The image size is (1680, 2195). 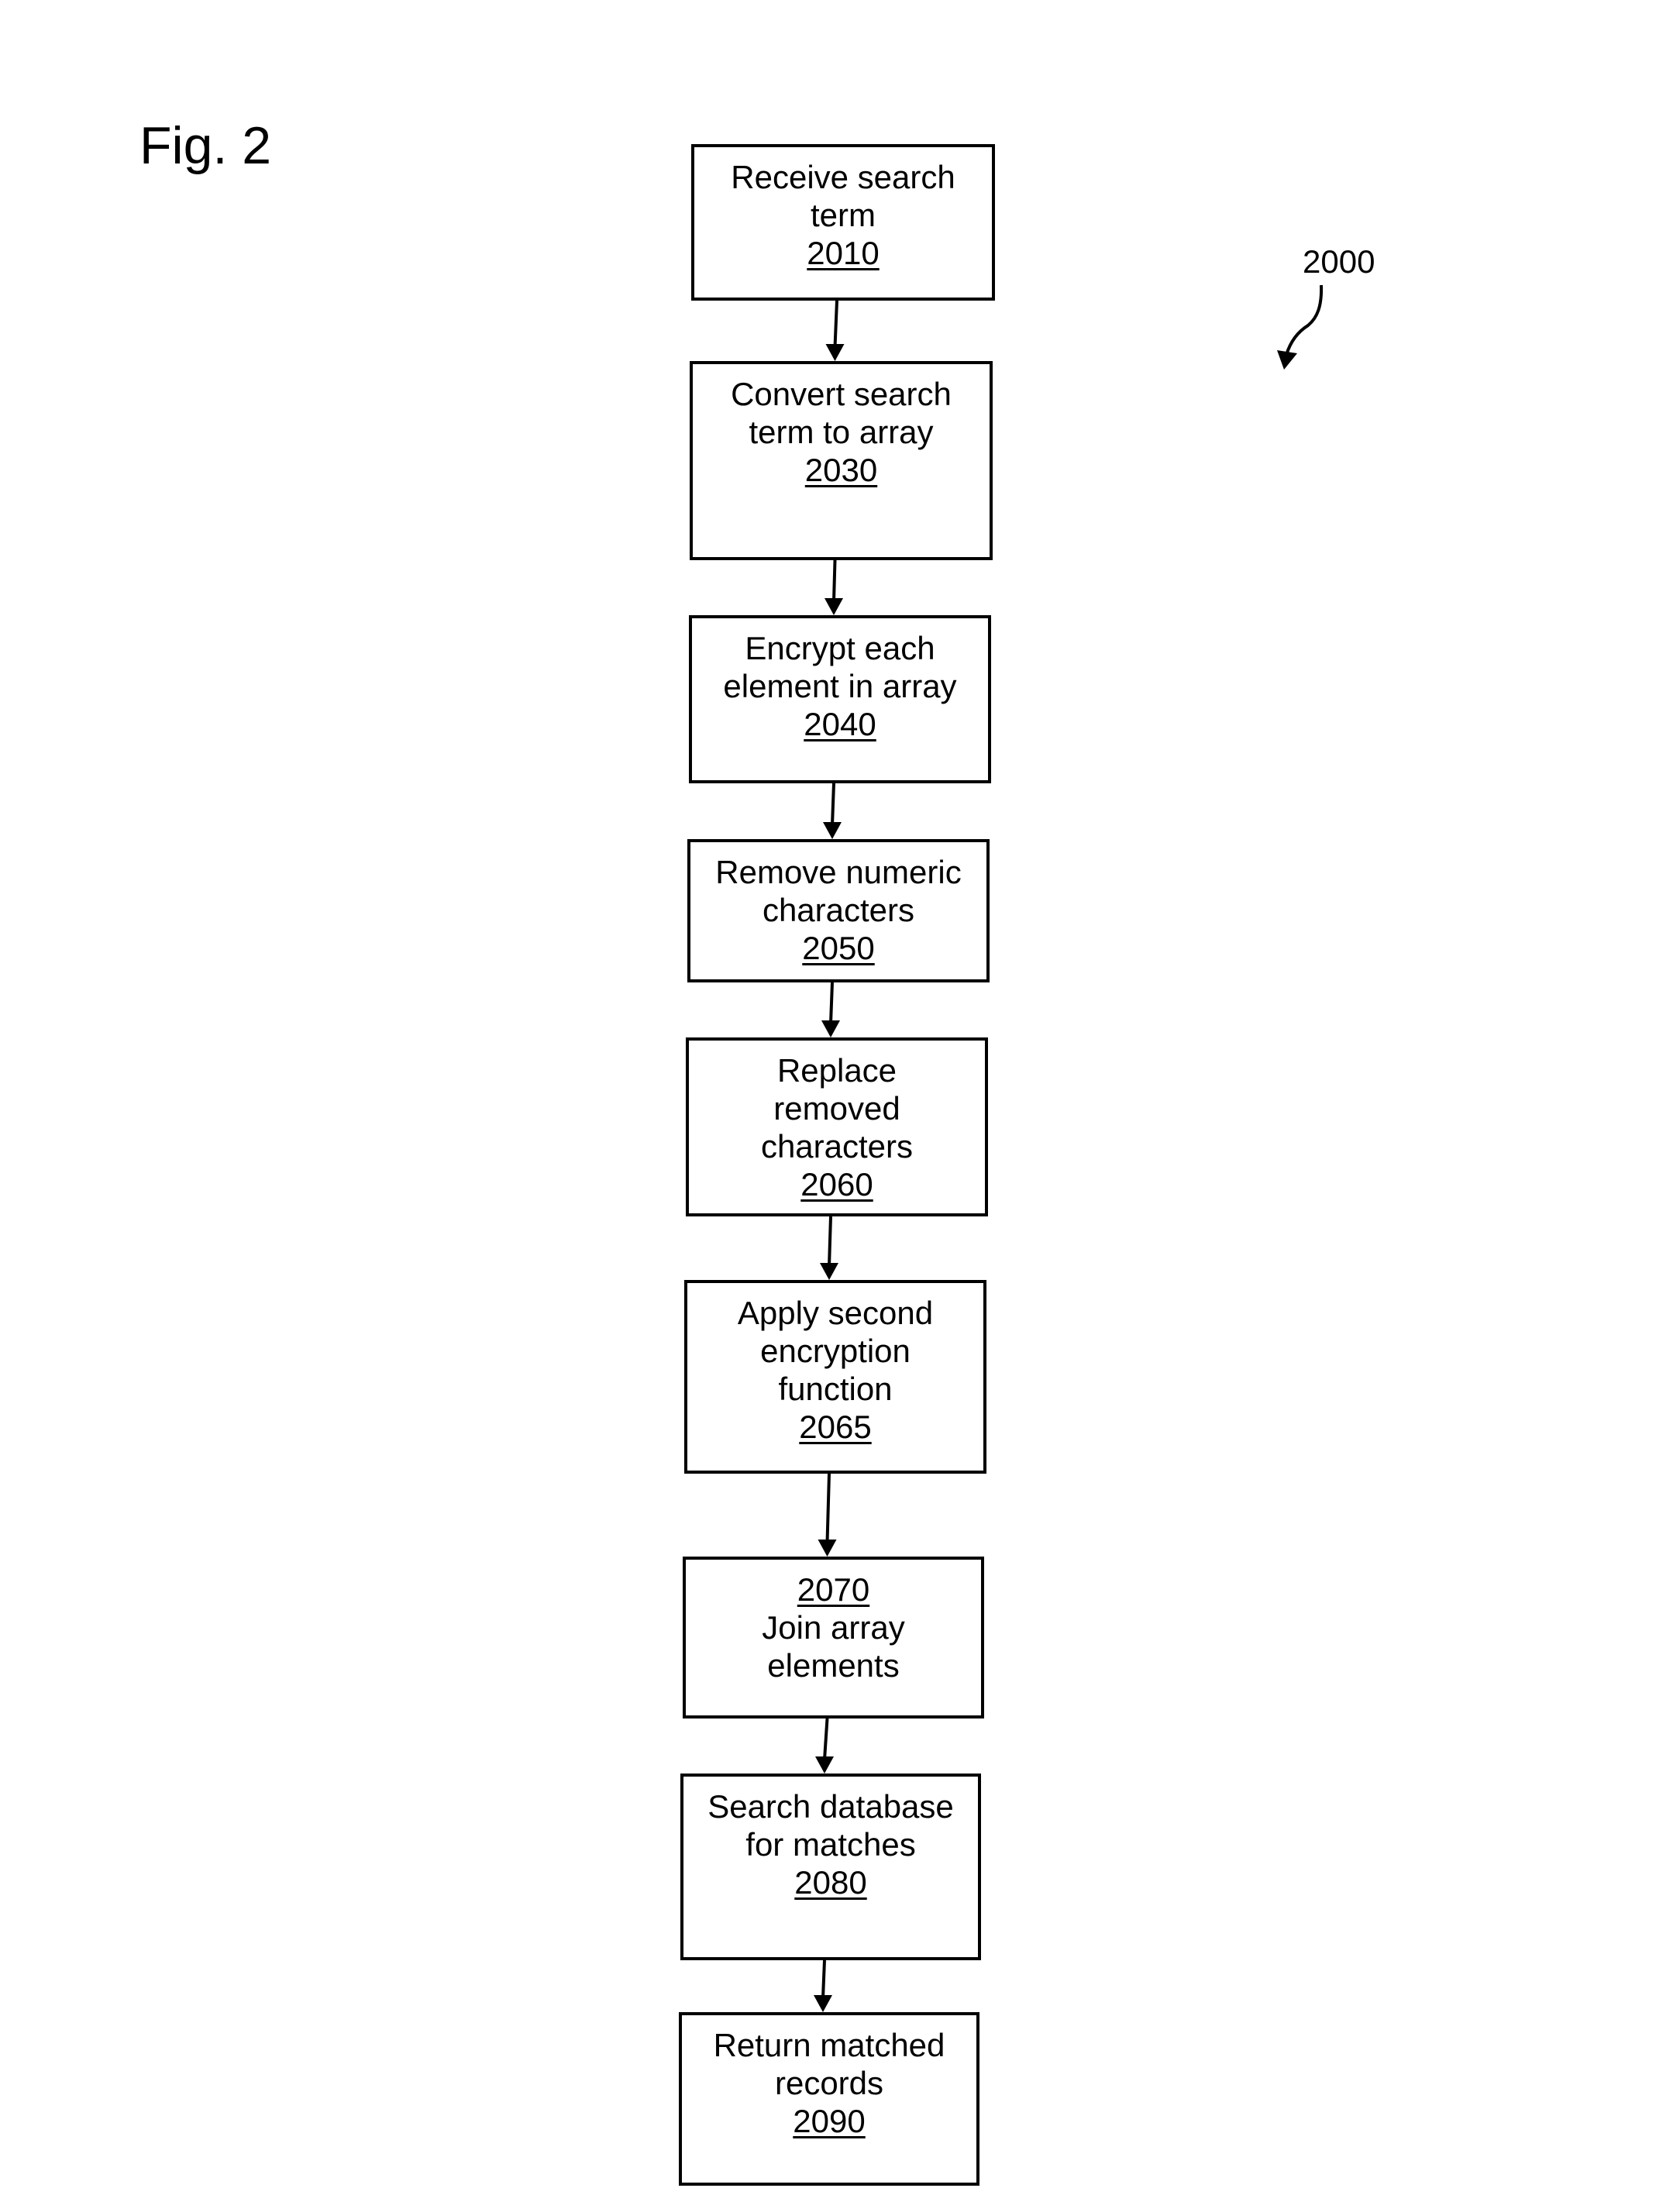 What do you see at coordinates (836, 1389) in the screenshot?
I see `step-label-line: function` at bounding box center [836, 1389].